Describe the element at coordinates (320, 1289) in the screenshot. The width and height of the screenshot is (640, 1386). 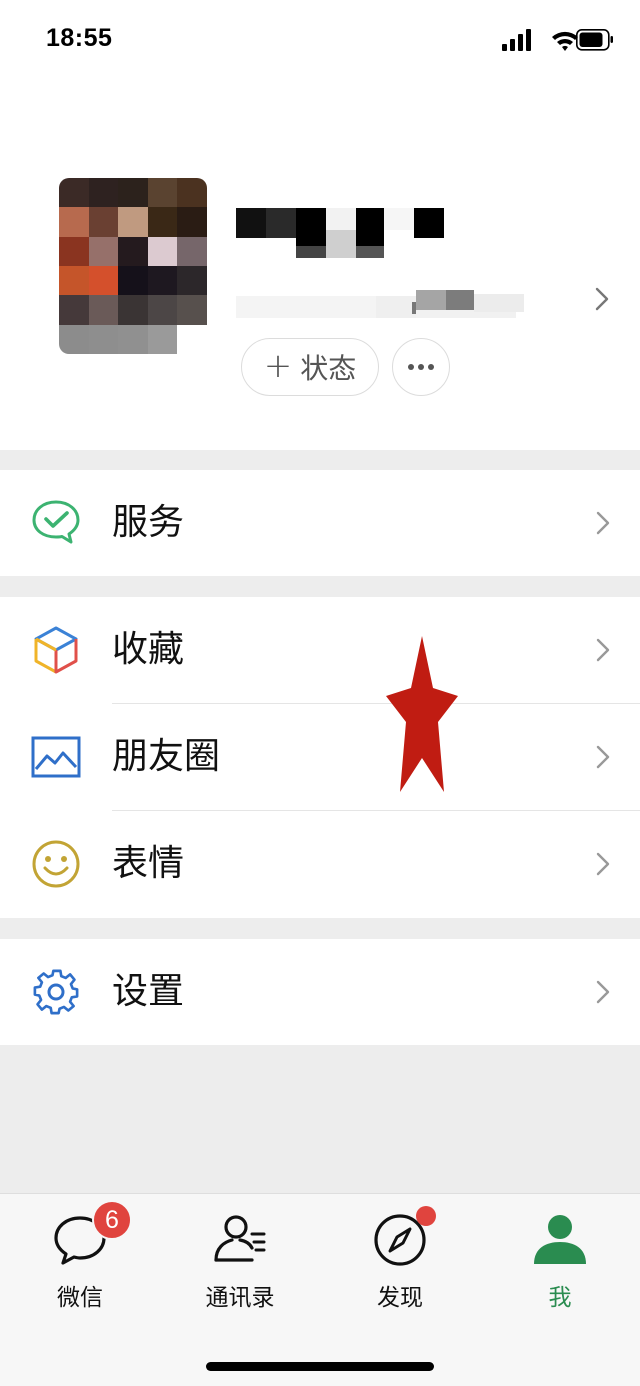
I see `tab-bar: 6 微信 通讯录 发现 我` at that location.